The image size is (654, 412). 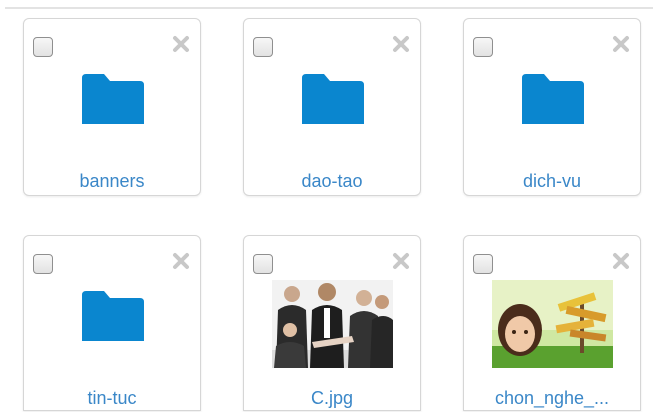 I want to click on file-tile-dich-vu: dich-vu, so click(x=552, y=107).